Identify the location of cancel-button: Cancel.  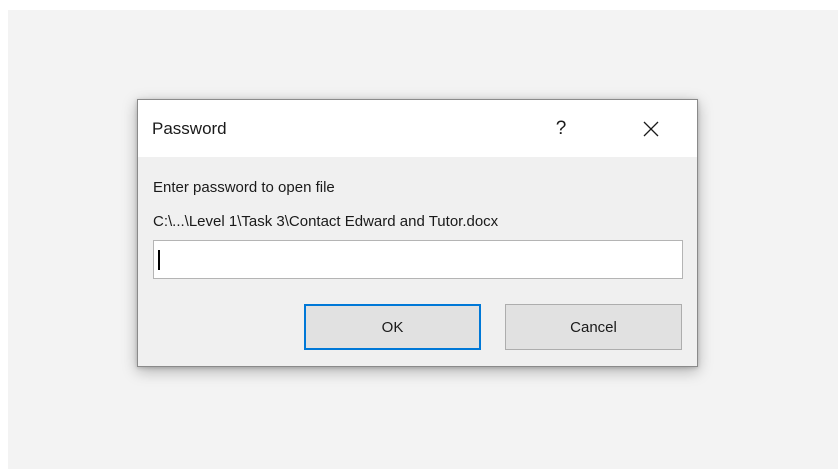
(593, 327).